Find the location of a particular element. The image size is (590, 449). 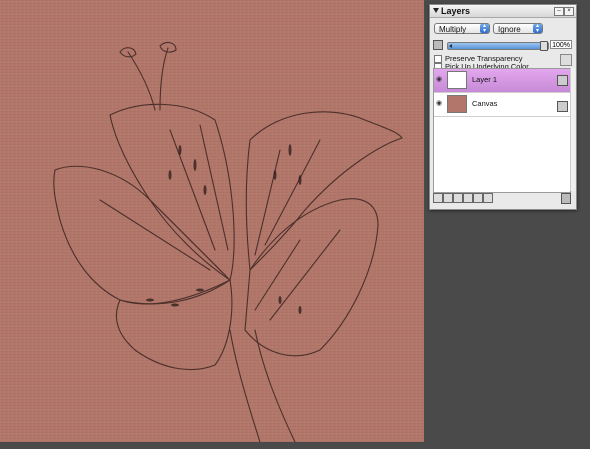

new-layer-icon is located at coordinates (438, 198).